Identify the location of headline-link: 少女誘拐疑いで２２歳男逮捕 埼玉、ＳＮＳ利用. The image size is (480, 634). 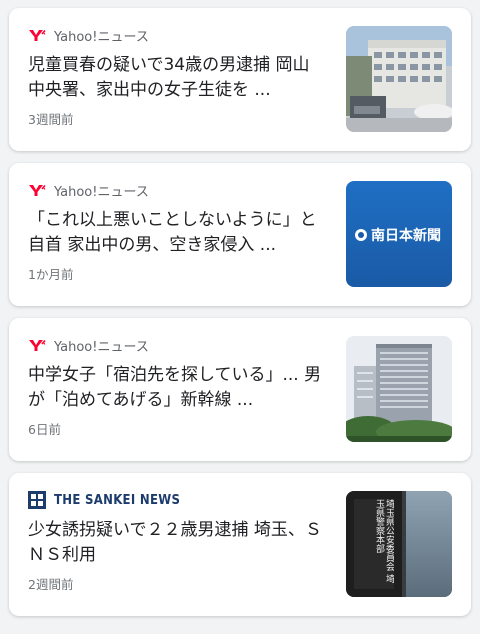
(177, 543).